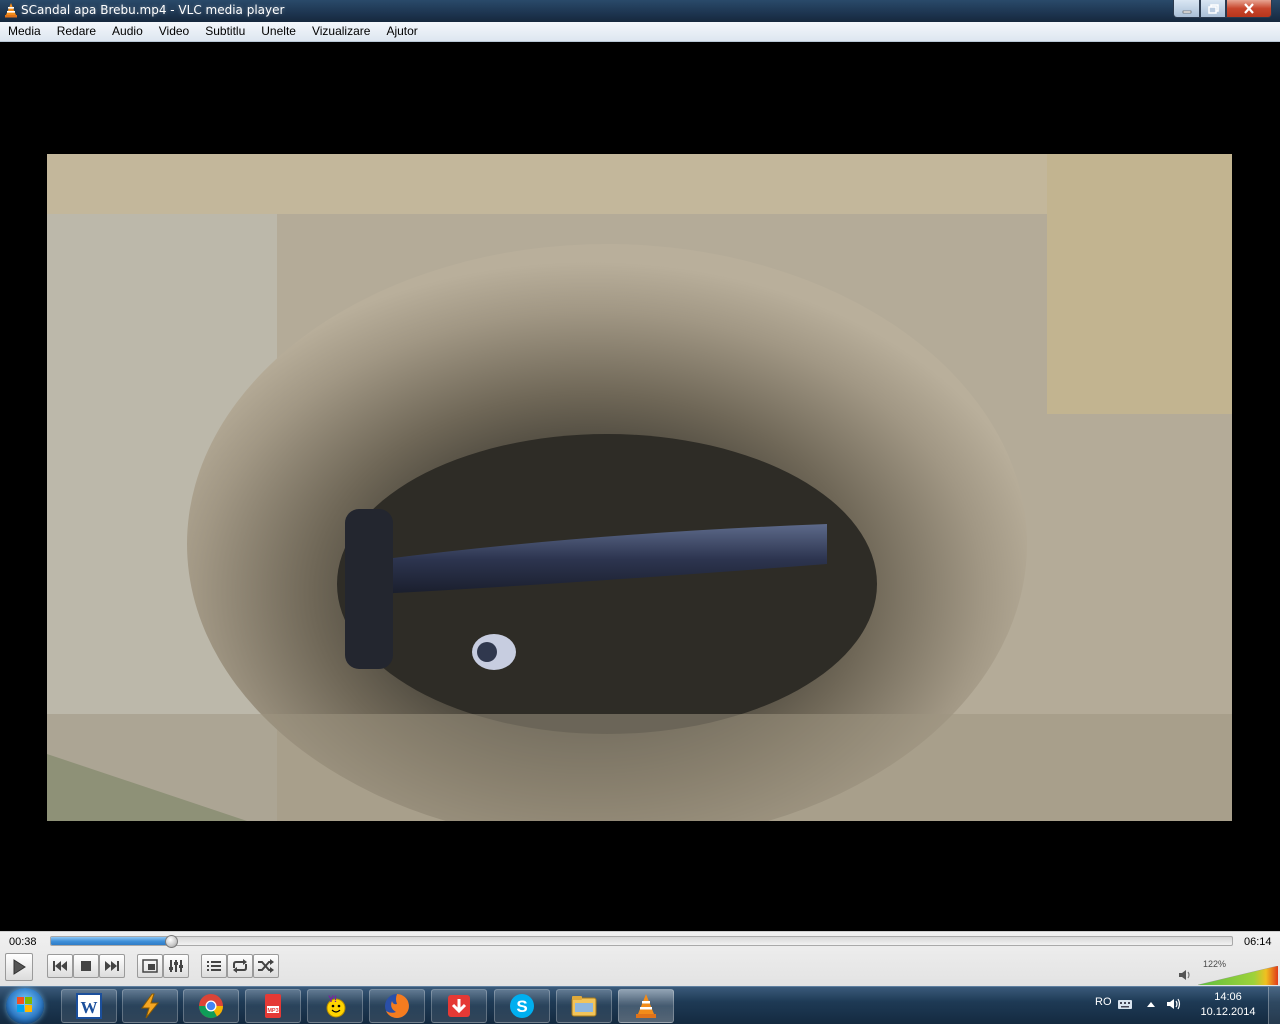  I want to click on play-icon, so click(19, 967).